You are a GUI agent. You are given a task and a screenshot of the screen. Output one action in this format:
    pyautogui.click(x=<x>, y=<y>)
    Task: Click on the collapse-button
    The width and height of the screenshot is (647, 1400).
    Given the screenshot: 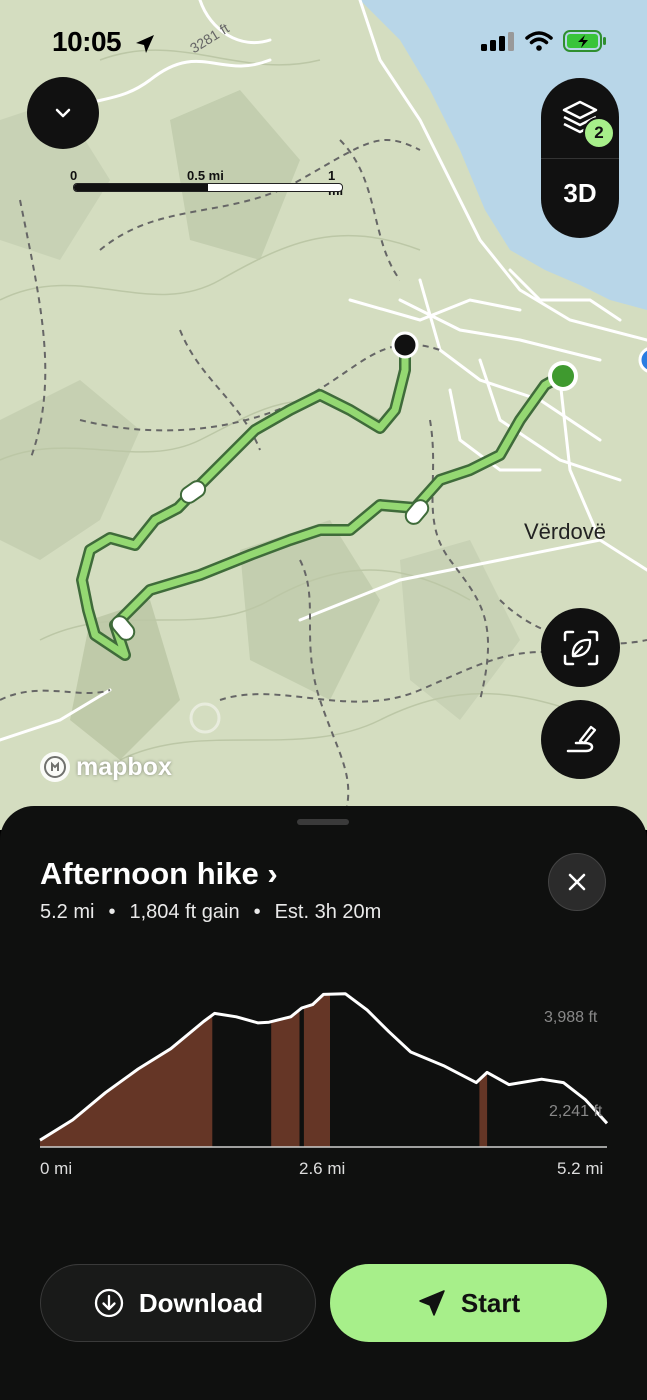 What is the action you would take?
    pyautogui.click(x=63, y=113)
    